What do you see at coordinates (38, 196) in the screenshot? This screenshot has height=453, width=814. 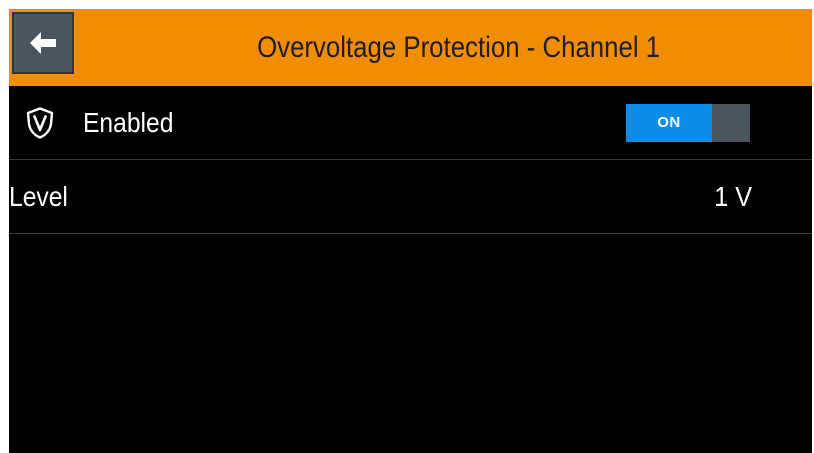 I see `level-label: Level` at bounding box center [38, 196].